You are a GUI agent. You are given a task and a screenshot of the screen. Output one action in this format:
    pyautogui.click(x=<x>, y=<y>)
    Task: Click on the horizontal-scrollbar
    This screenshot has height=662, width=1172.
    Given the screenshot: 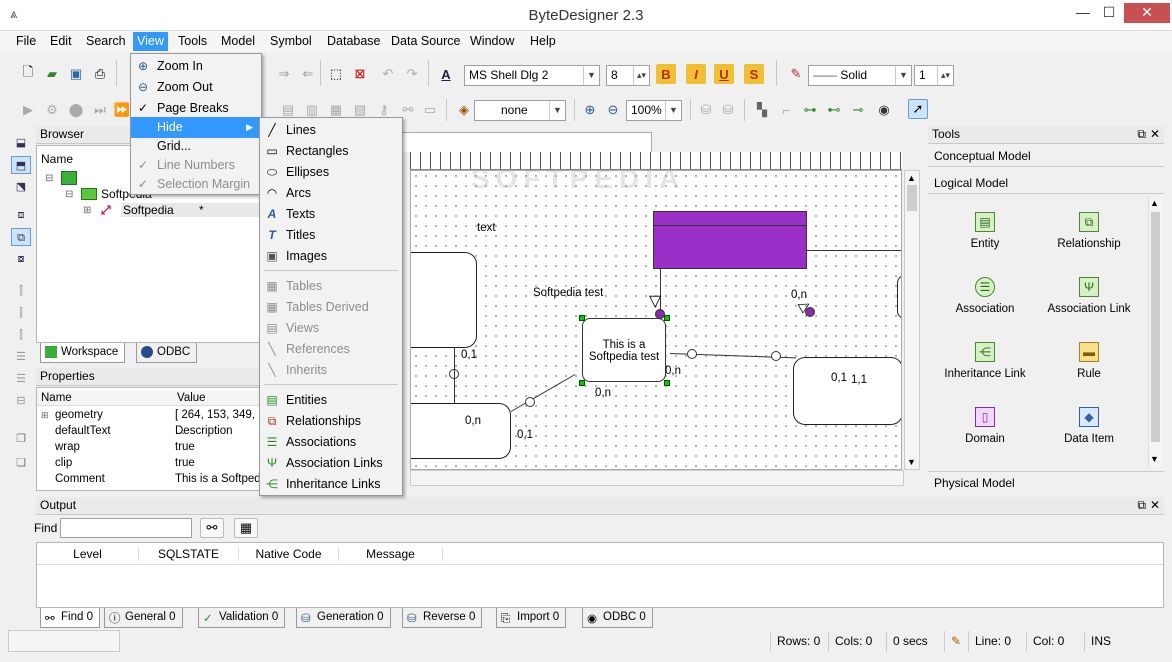 What is the action you would take?
    pyautogui.click(x=657, y=478)
    